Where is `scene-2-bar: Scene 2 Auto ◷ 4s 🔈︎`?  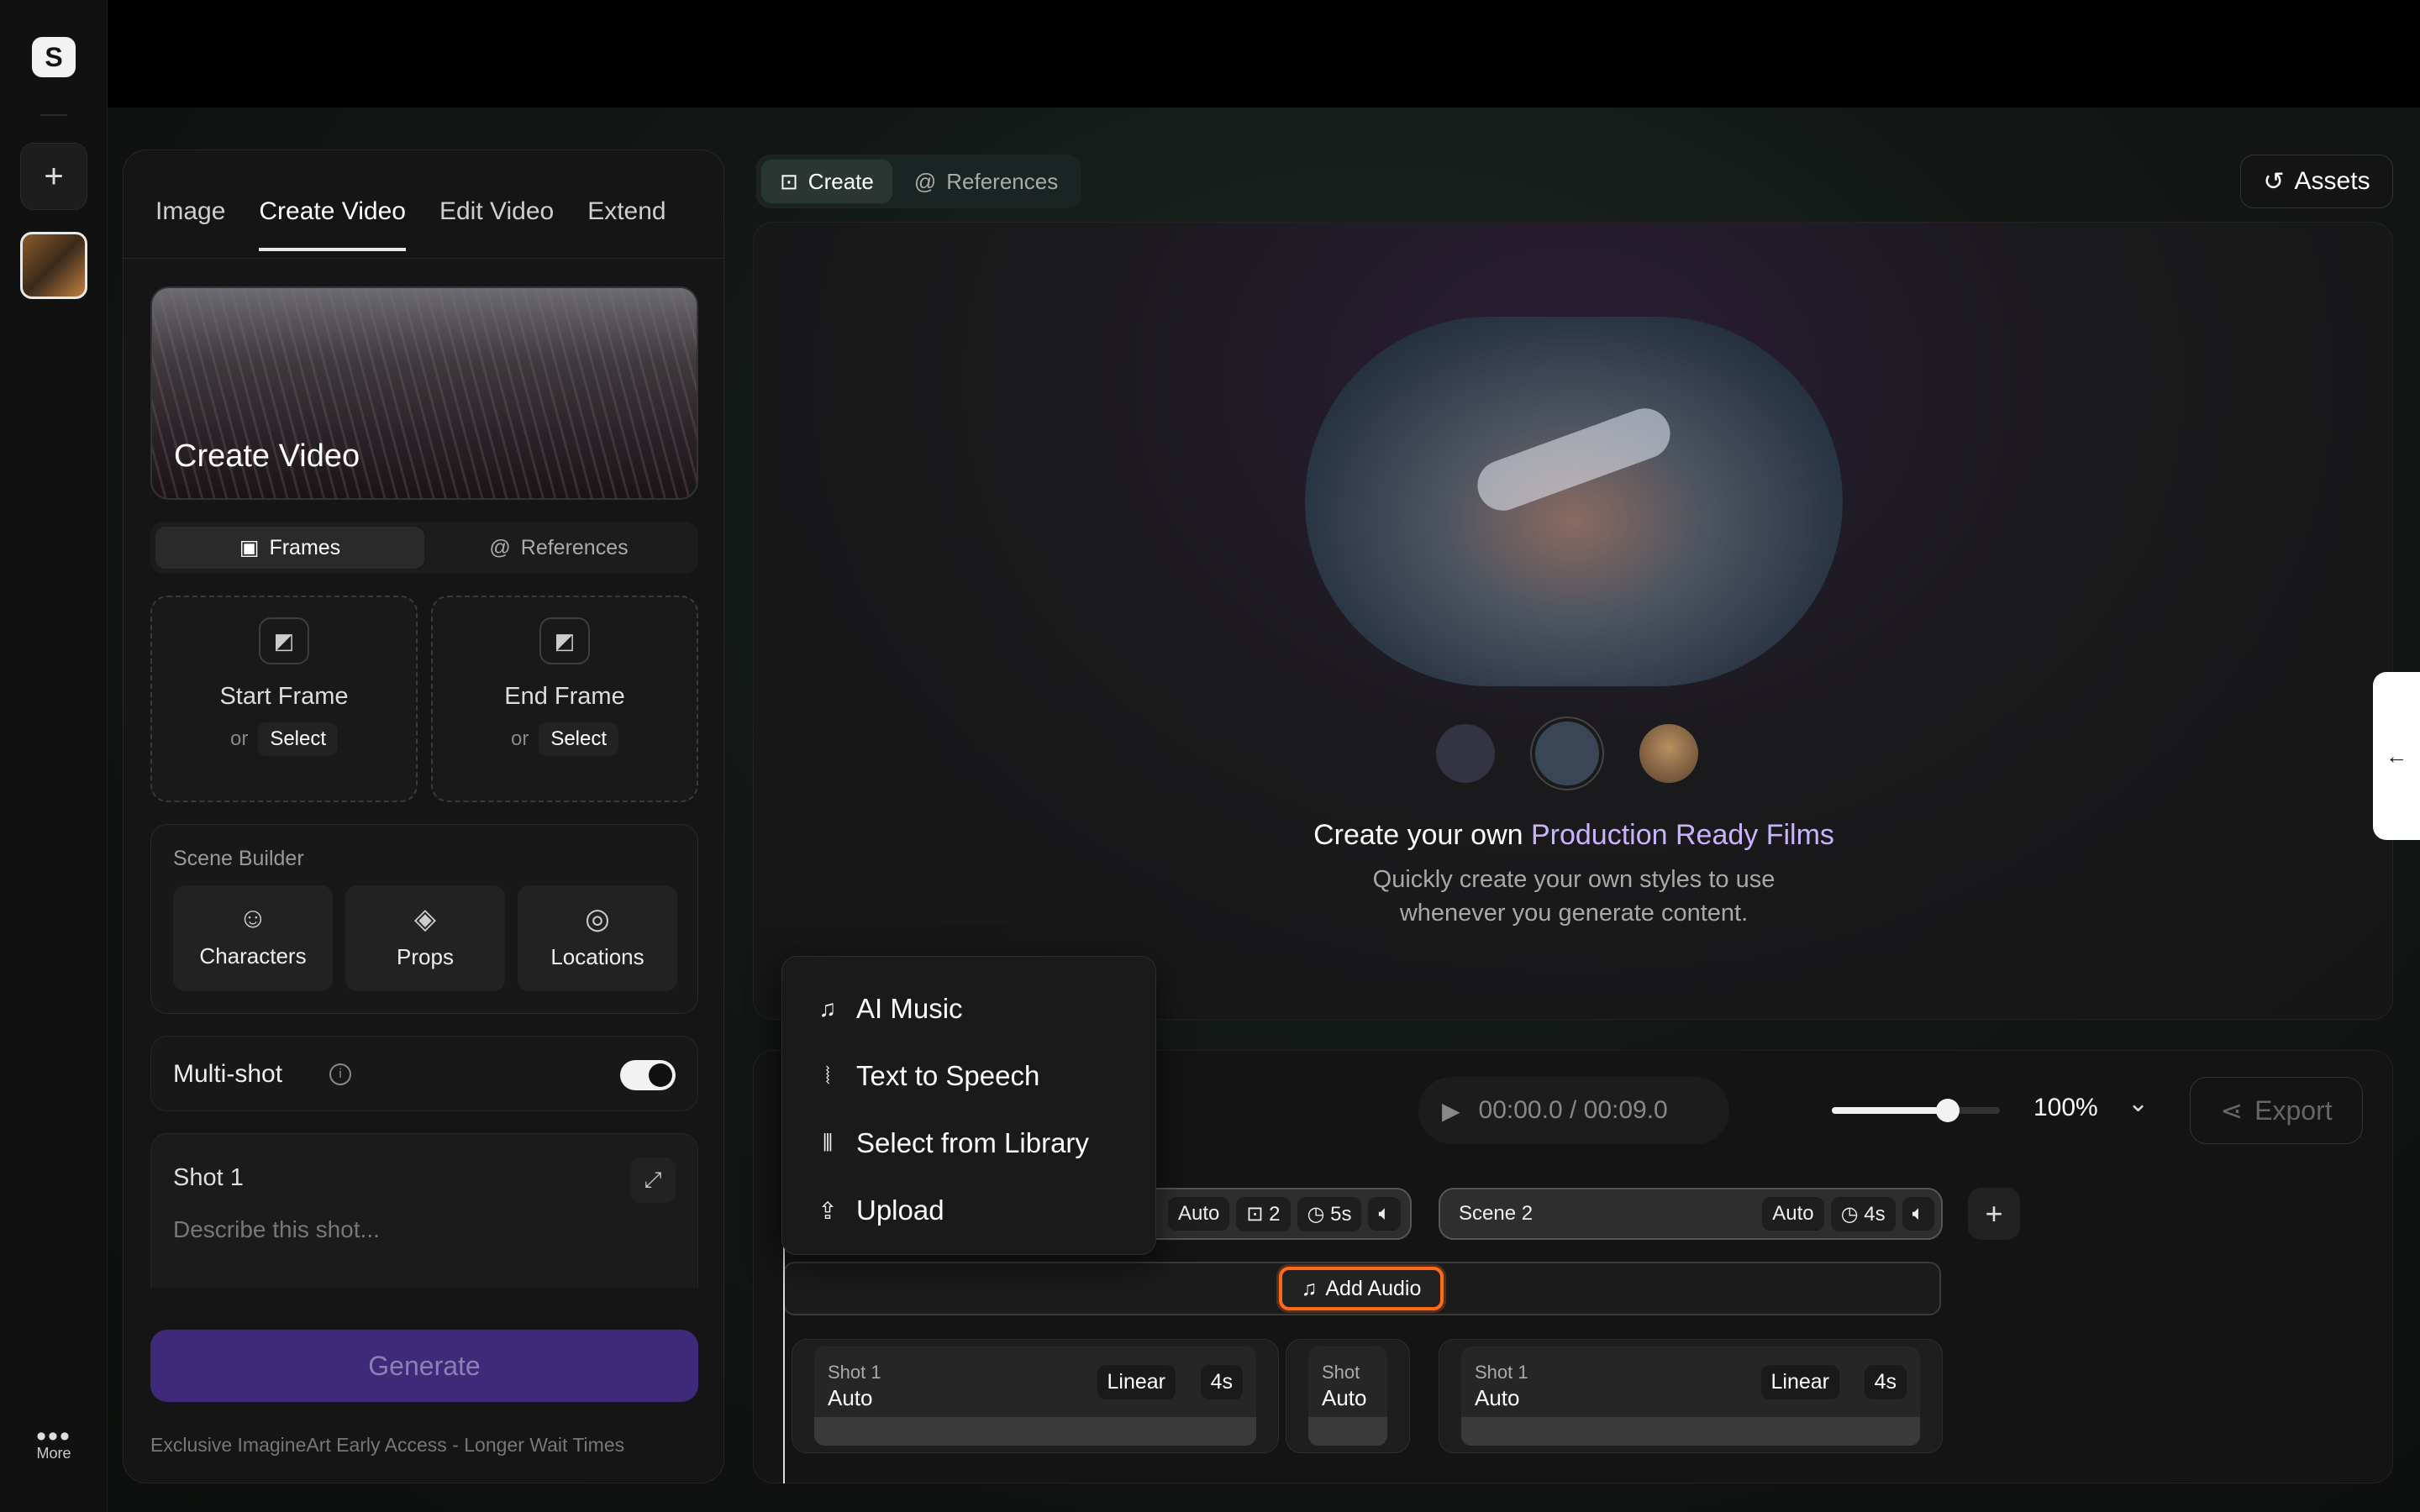 scene-2-bar: Scene 2 Auto ◷ 4s 🔈︎ is located at coordinates (1691, 1214).